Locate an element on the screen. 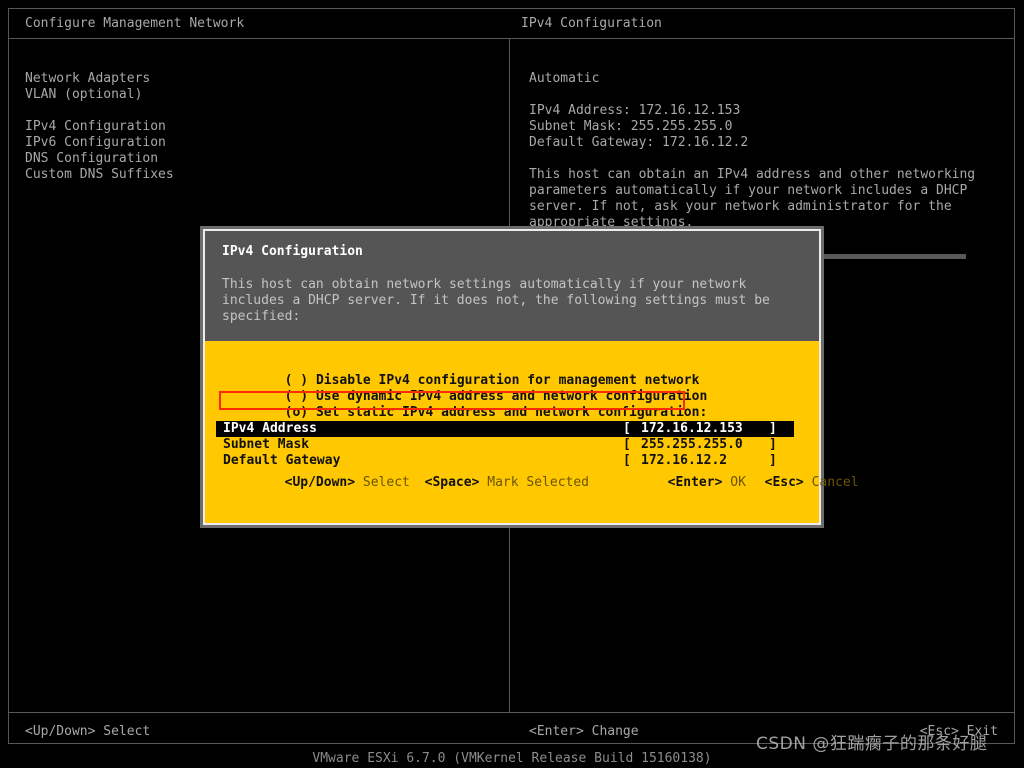 This screenshot has height=768, width=1024. dialog-key-esc-desc: Cancel is located at coordinates (831, 482).